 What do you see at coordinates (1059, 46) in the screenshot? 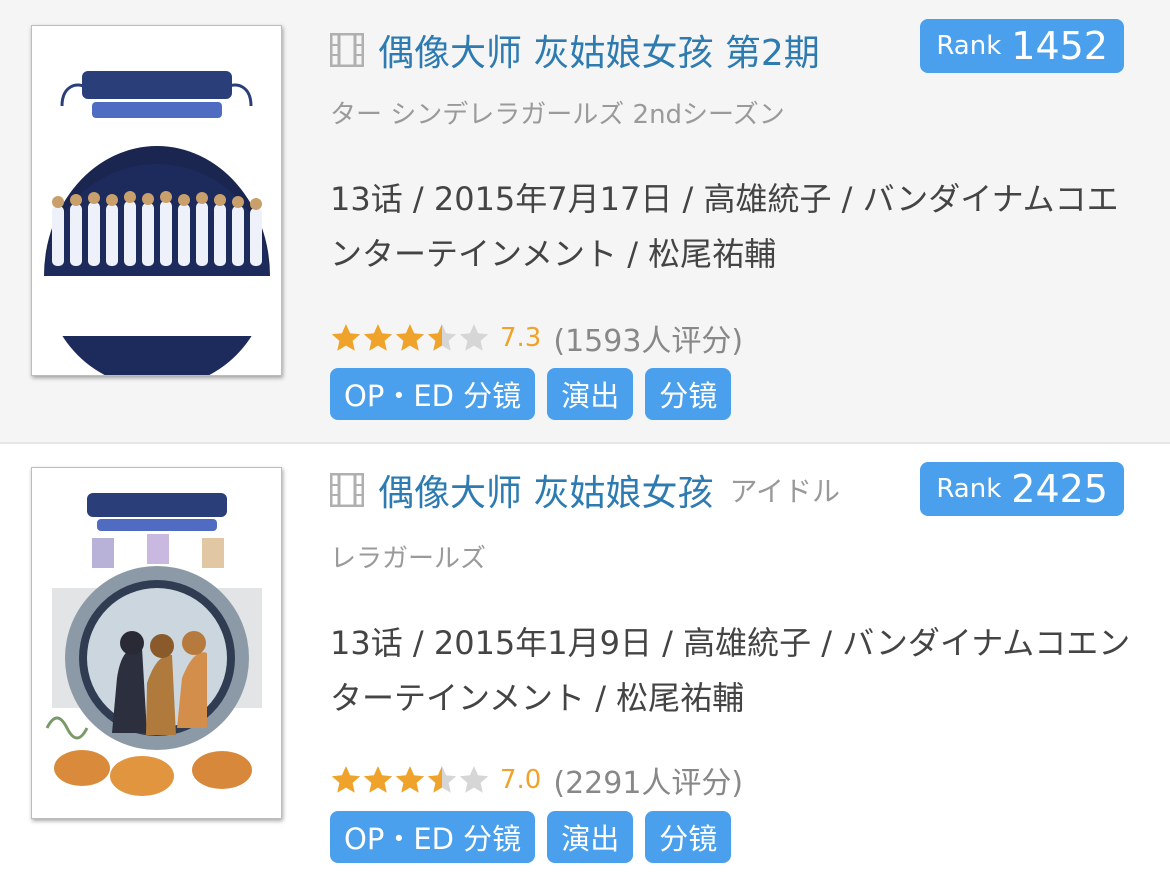
I see `rank-value: 1452` at bounding box center [1059, 46].